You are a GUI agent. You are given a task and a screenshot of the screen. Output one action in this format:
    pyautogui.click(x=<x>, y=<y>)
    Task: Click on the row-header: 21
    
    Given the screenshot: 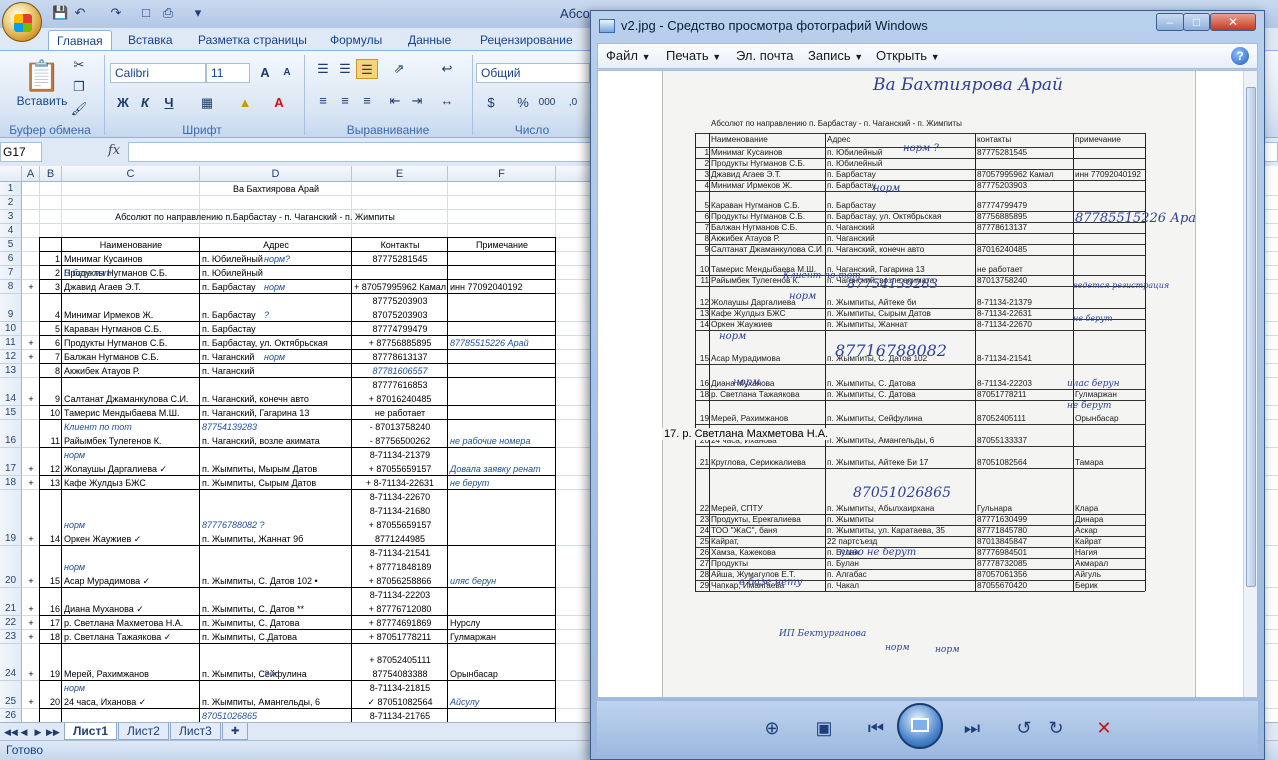 What is the action you would take?
    pyautogui.click(x=11, y=602)
    